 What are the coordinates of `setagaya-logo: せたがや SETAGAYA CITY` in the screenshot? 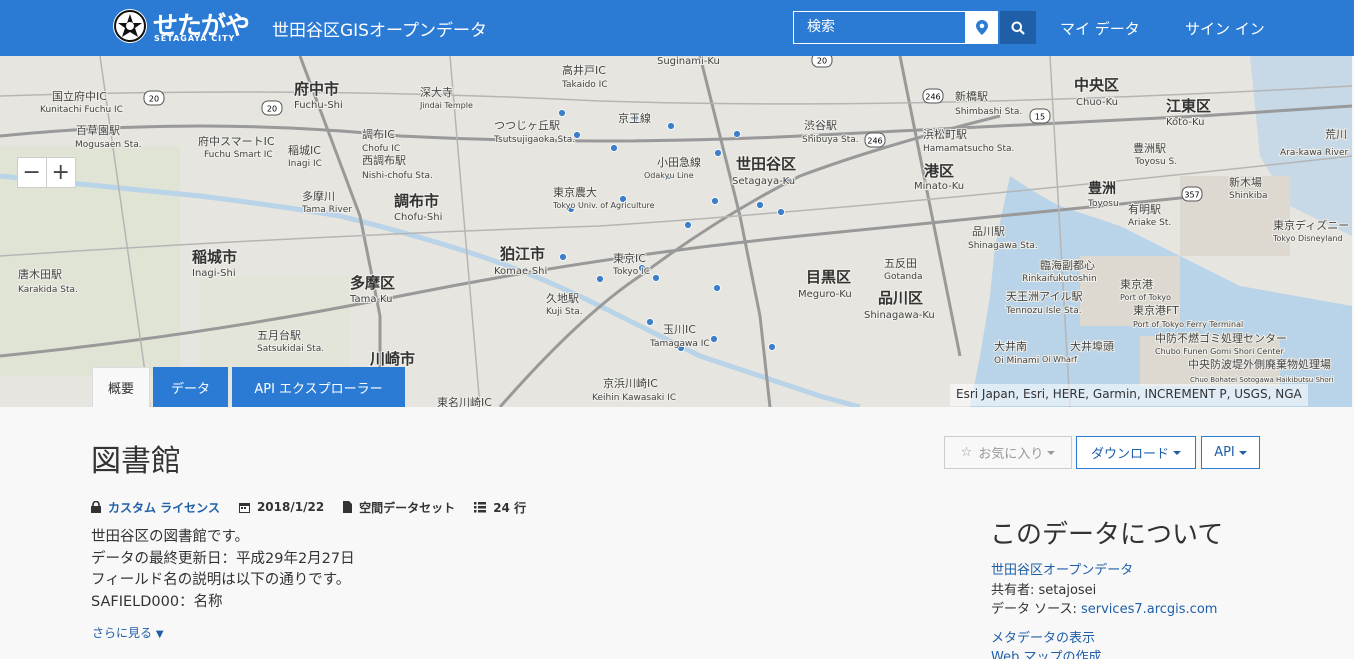 It's located at (191, 27).